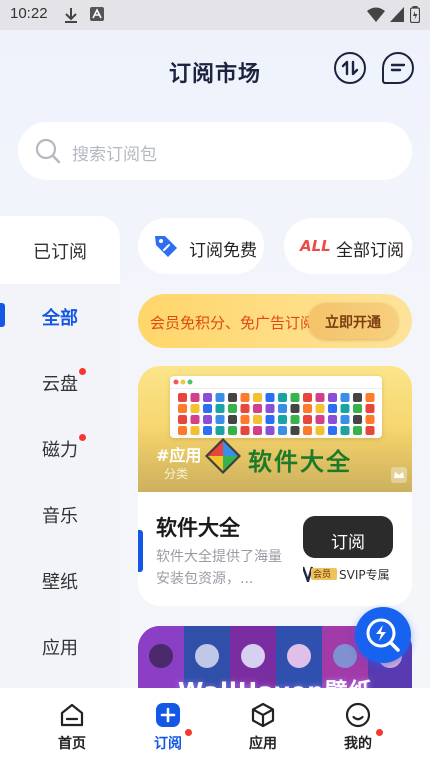 This screenshot has height=766, width=430. Describe the element at coordinates (97, 14) in the screenshot. I see `app-notification-icon` at that location.